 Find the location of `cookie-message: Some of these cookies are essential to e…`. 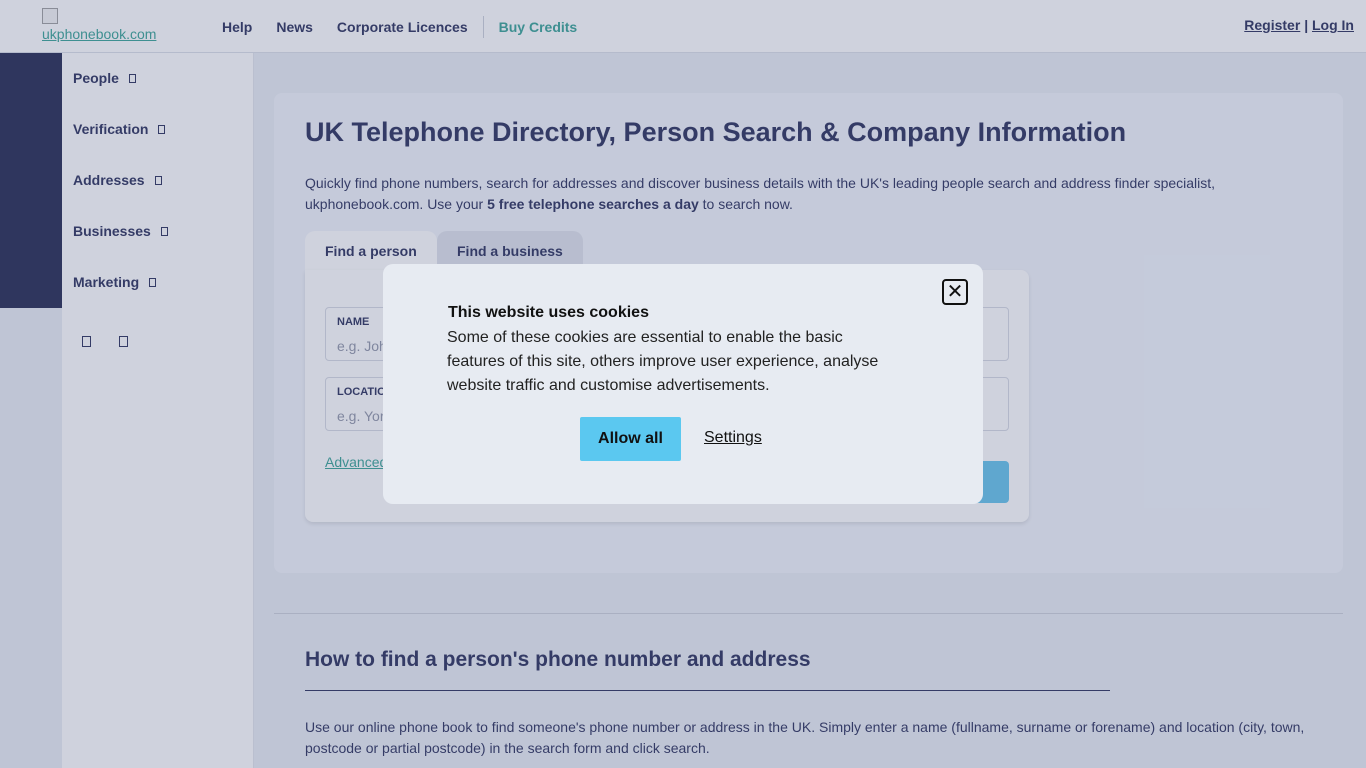

cookie-message: Some of these cookies are essential to e… is located at coordinates (663, 361).